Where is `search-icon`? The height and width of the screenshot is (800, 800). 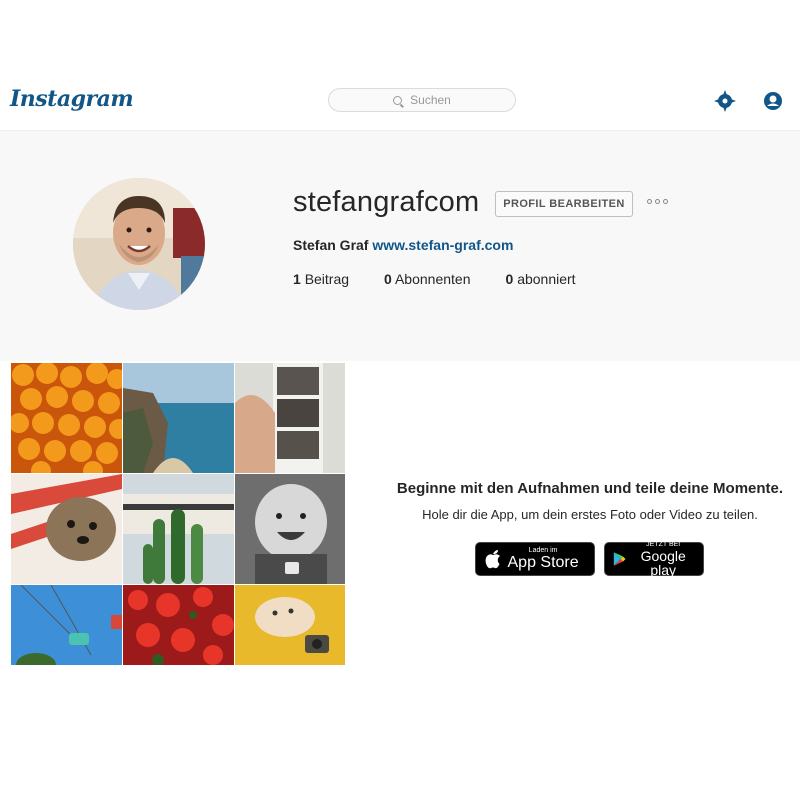 search-icon is located at coordinates (398, 100).